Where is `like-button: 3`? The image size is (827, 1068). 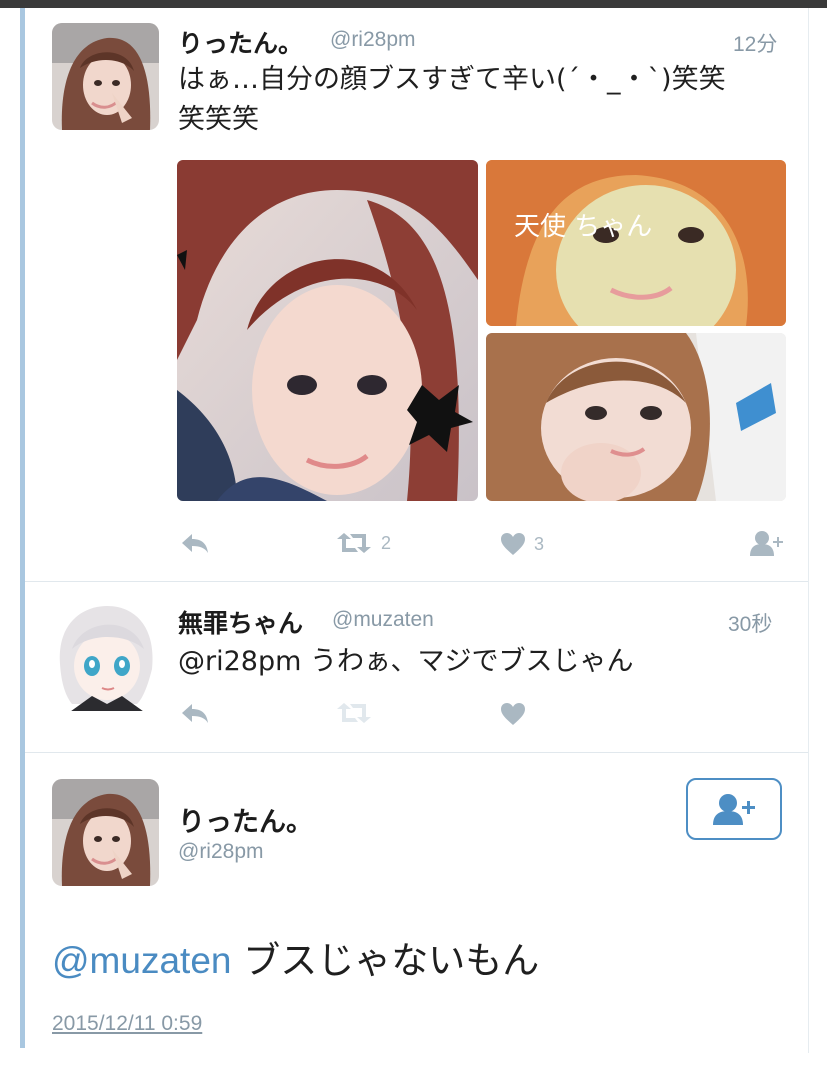 like-button: 3 is located at coordinates (522, 544).